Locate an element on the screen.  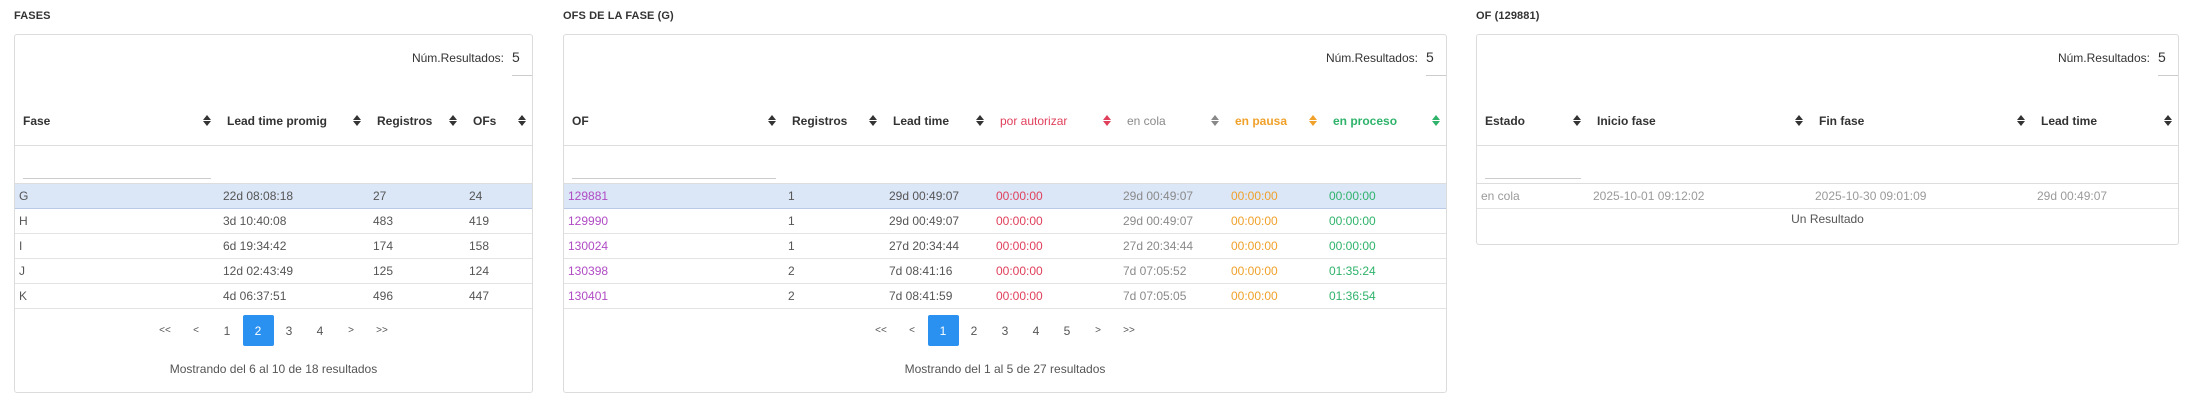
fases-num-results: Núm.Resultados: 5 is located at coordinates (472, 64).